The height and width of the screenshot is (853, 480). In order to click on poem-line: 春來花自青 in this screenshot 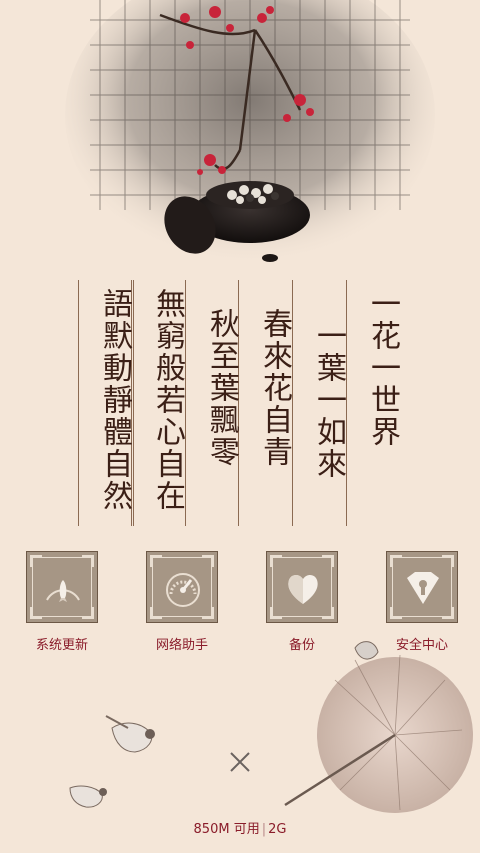, I will do `click(274, 388)`.